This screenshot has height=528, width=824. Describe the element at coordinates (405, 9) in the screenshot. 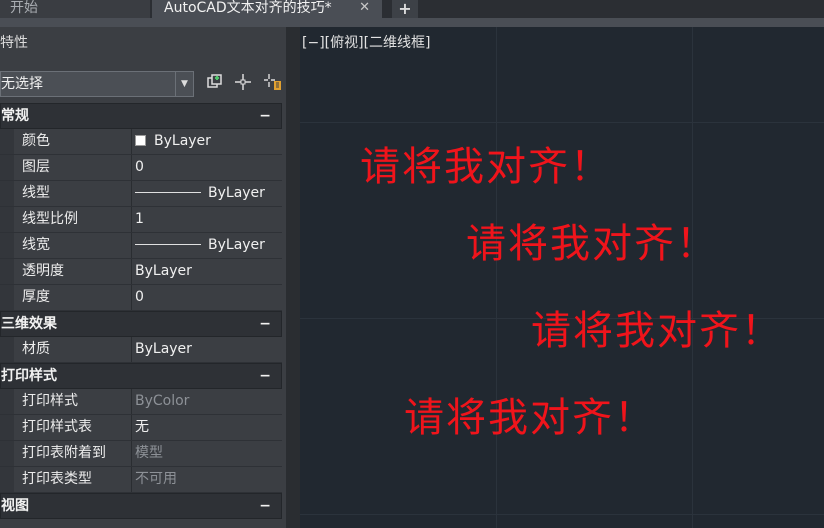

I see `new-tab-button: +` at that location.